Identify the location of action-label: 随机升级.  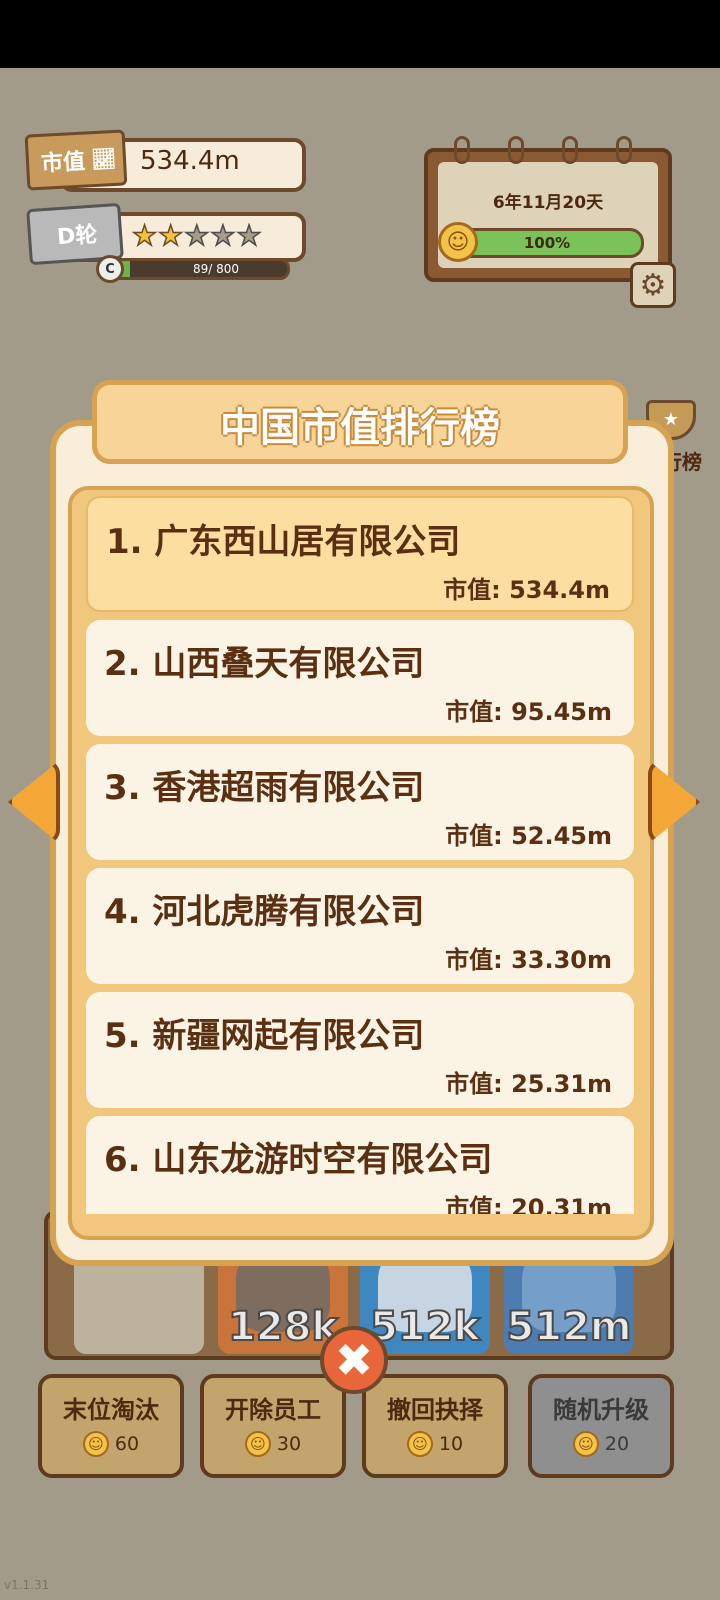
(601, 1410).